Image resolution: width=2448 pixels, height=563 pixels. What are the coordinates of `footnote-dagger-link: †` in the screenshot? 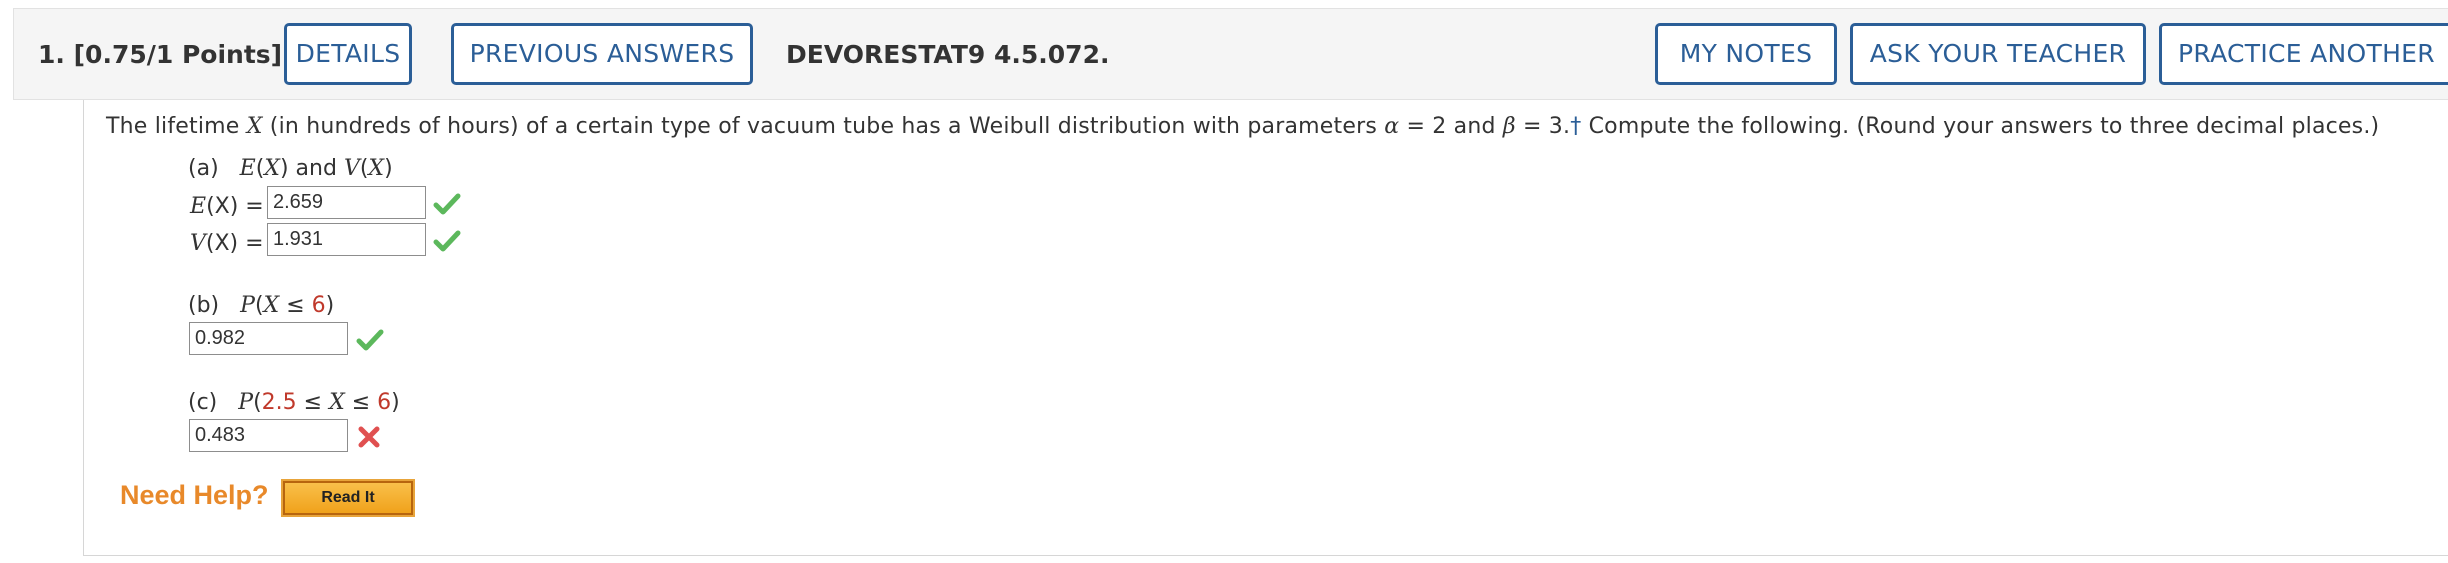 It's located at (1575, 126).